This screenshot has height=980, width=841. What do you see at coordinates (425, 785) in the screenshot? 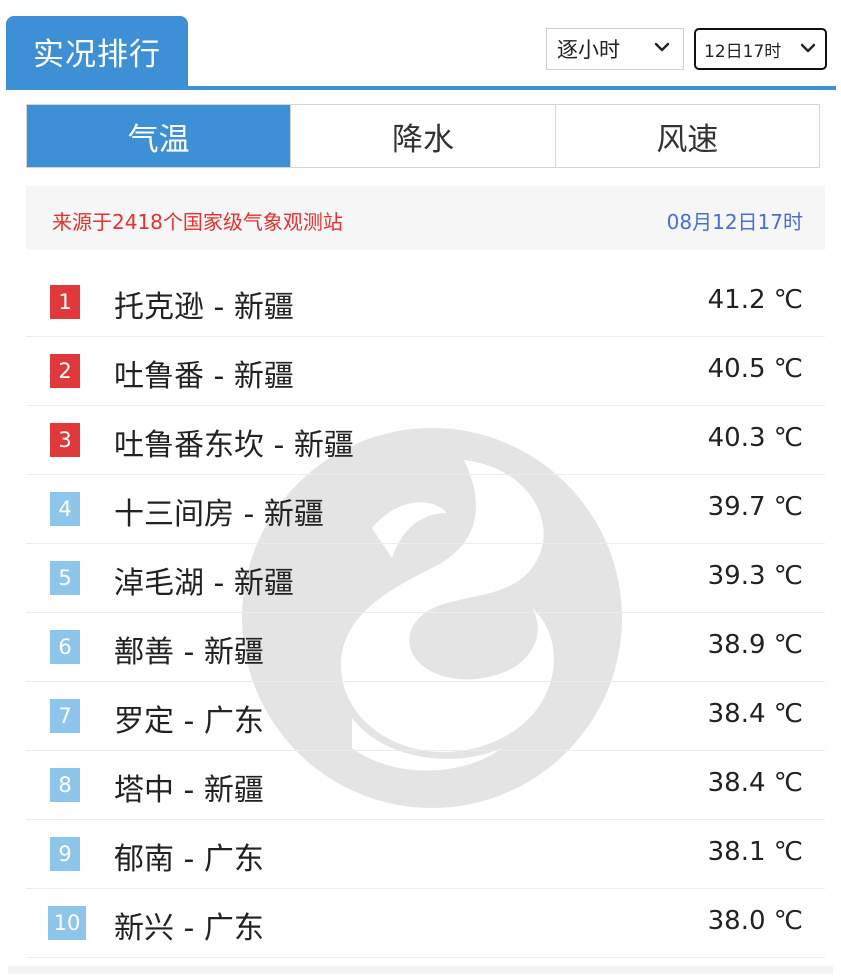
I see `list-item: 8 塔中 - 新疆 38.4 ℃` at bounding box center [425, 785].